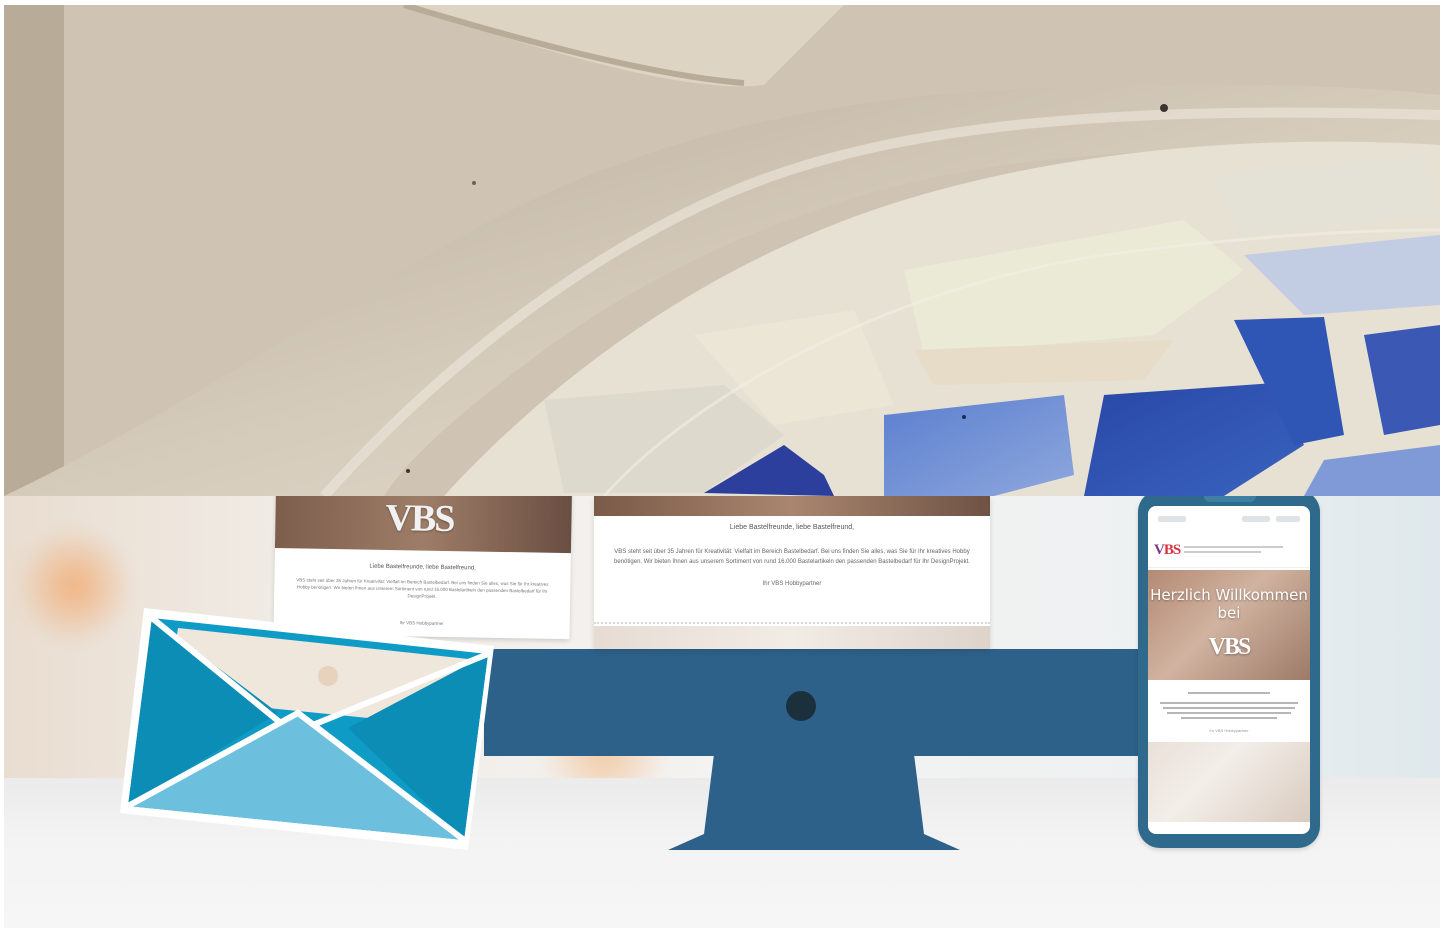 This screenshot has height=931, width=1450. I want to click on envelope-icon, so click(307, 729).